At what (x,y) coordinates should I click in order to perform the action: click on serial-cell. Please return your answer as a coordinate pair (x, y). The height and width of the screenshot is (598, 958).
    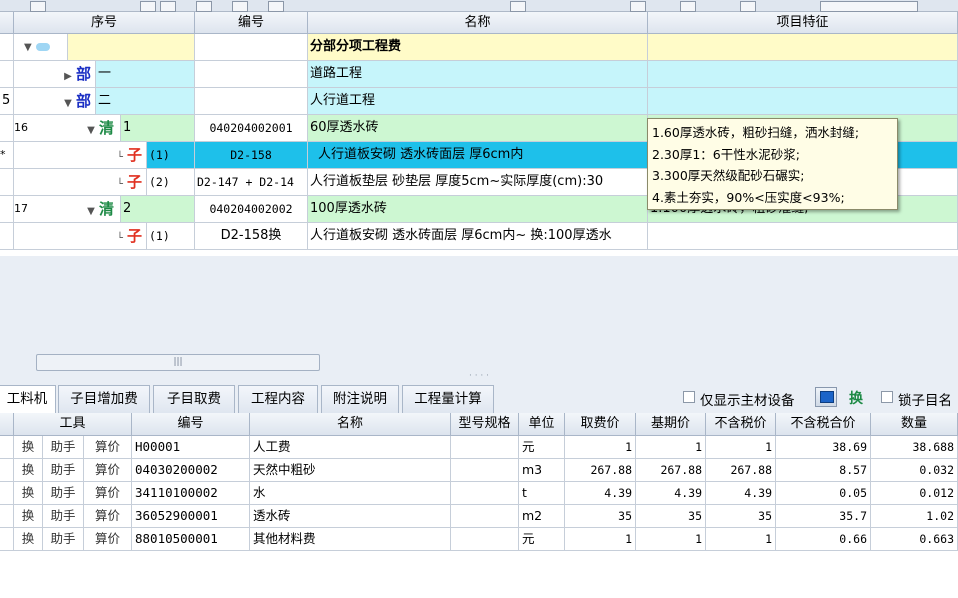
    Looking at the image, I should click on (131, 47).